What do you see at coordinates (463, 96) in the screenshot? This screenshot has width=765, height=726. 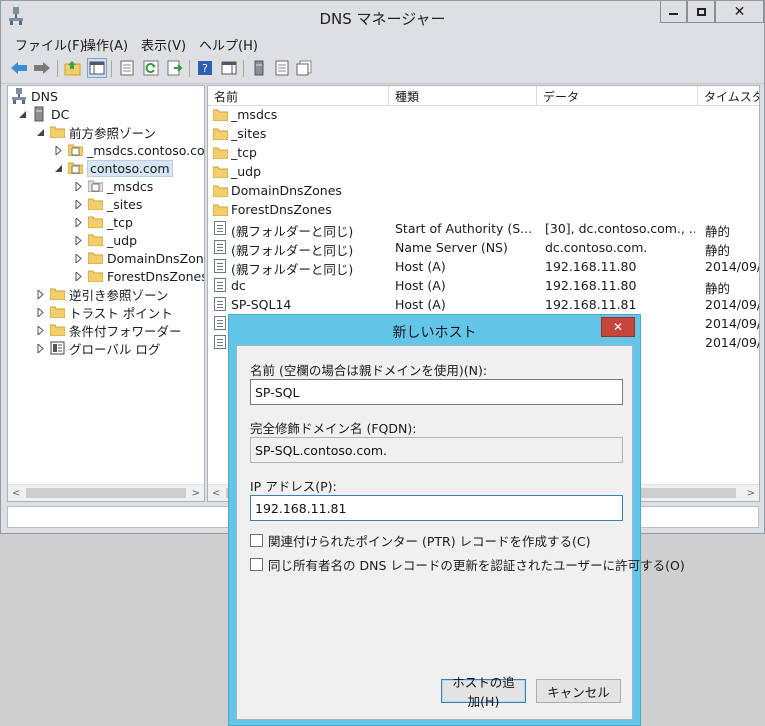 I see `column-header-type: 種類` at bounding box center [463, 96].